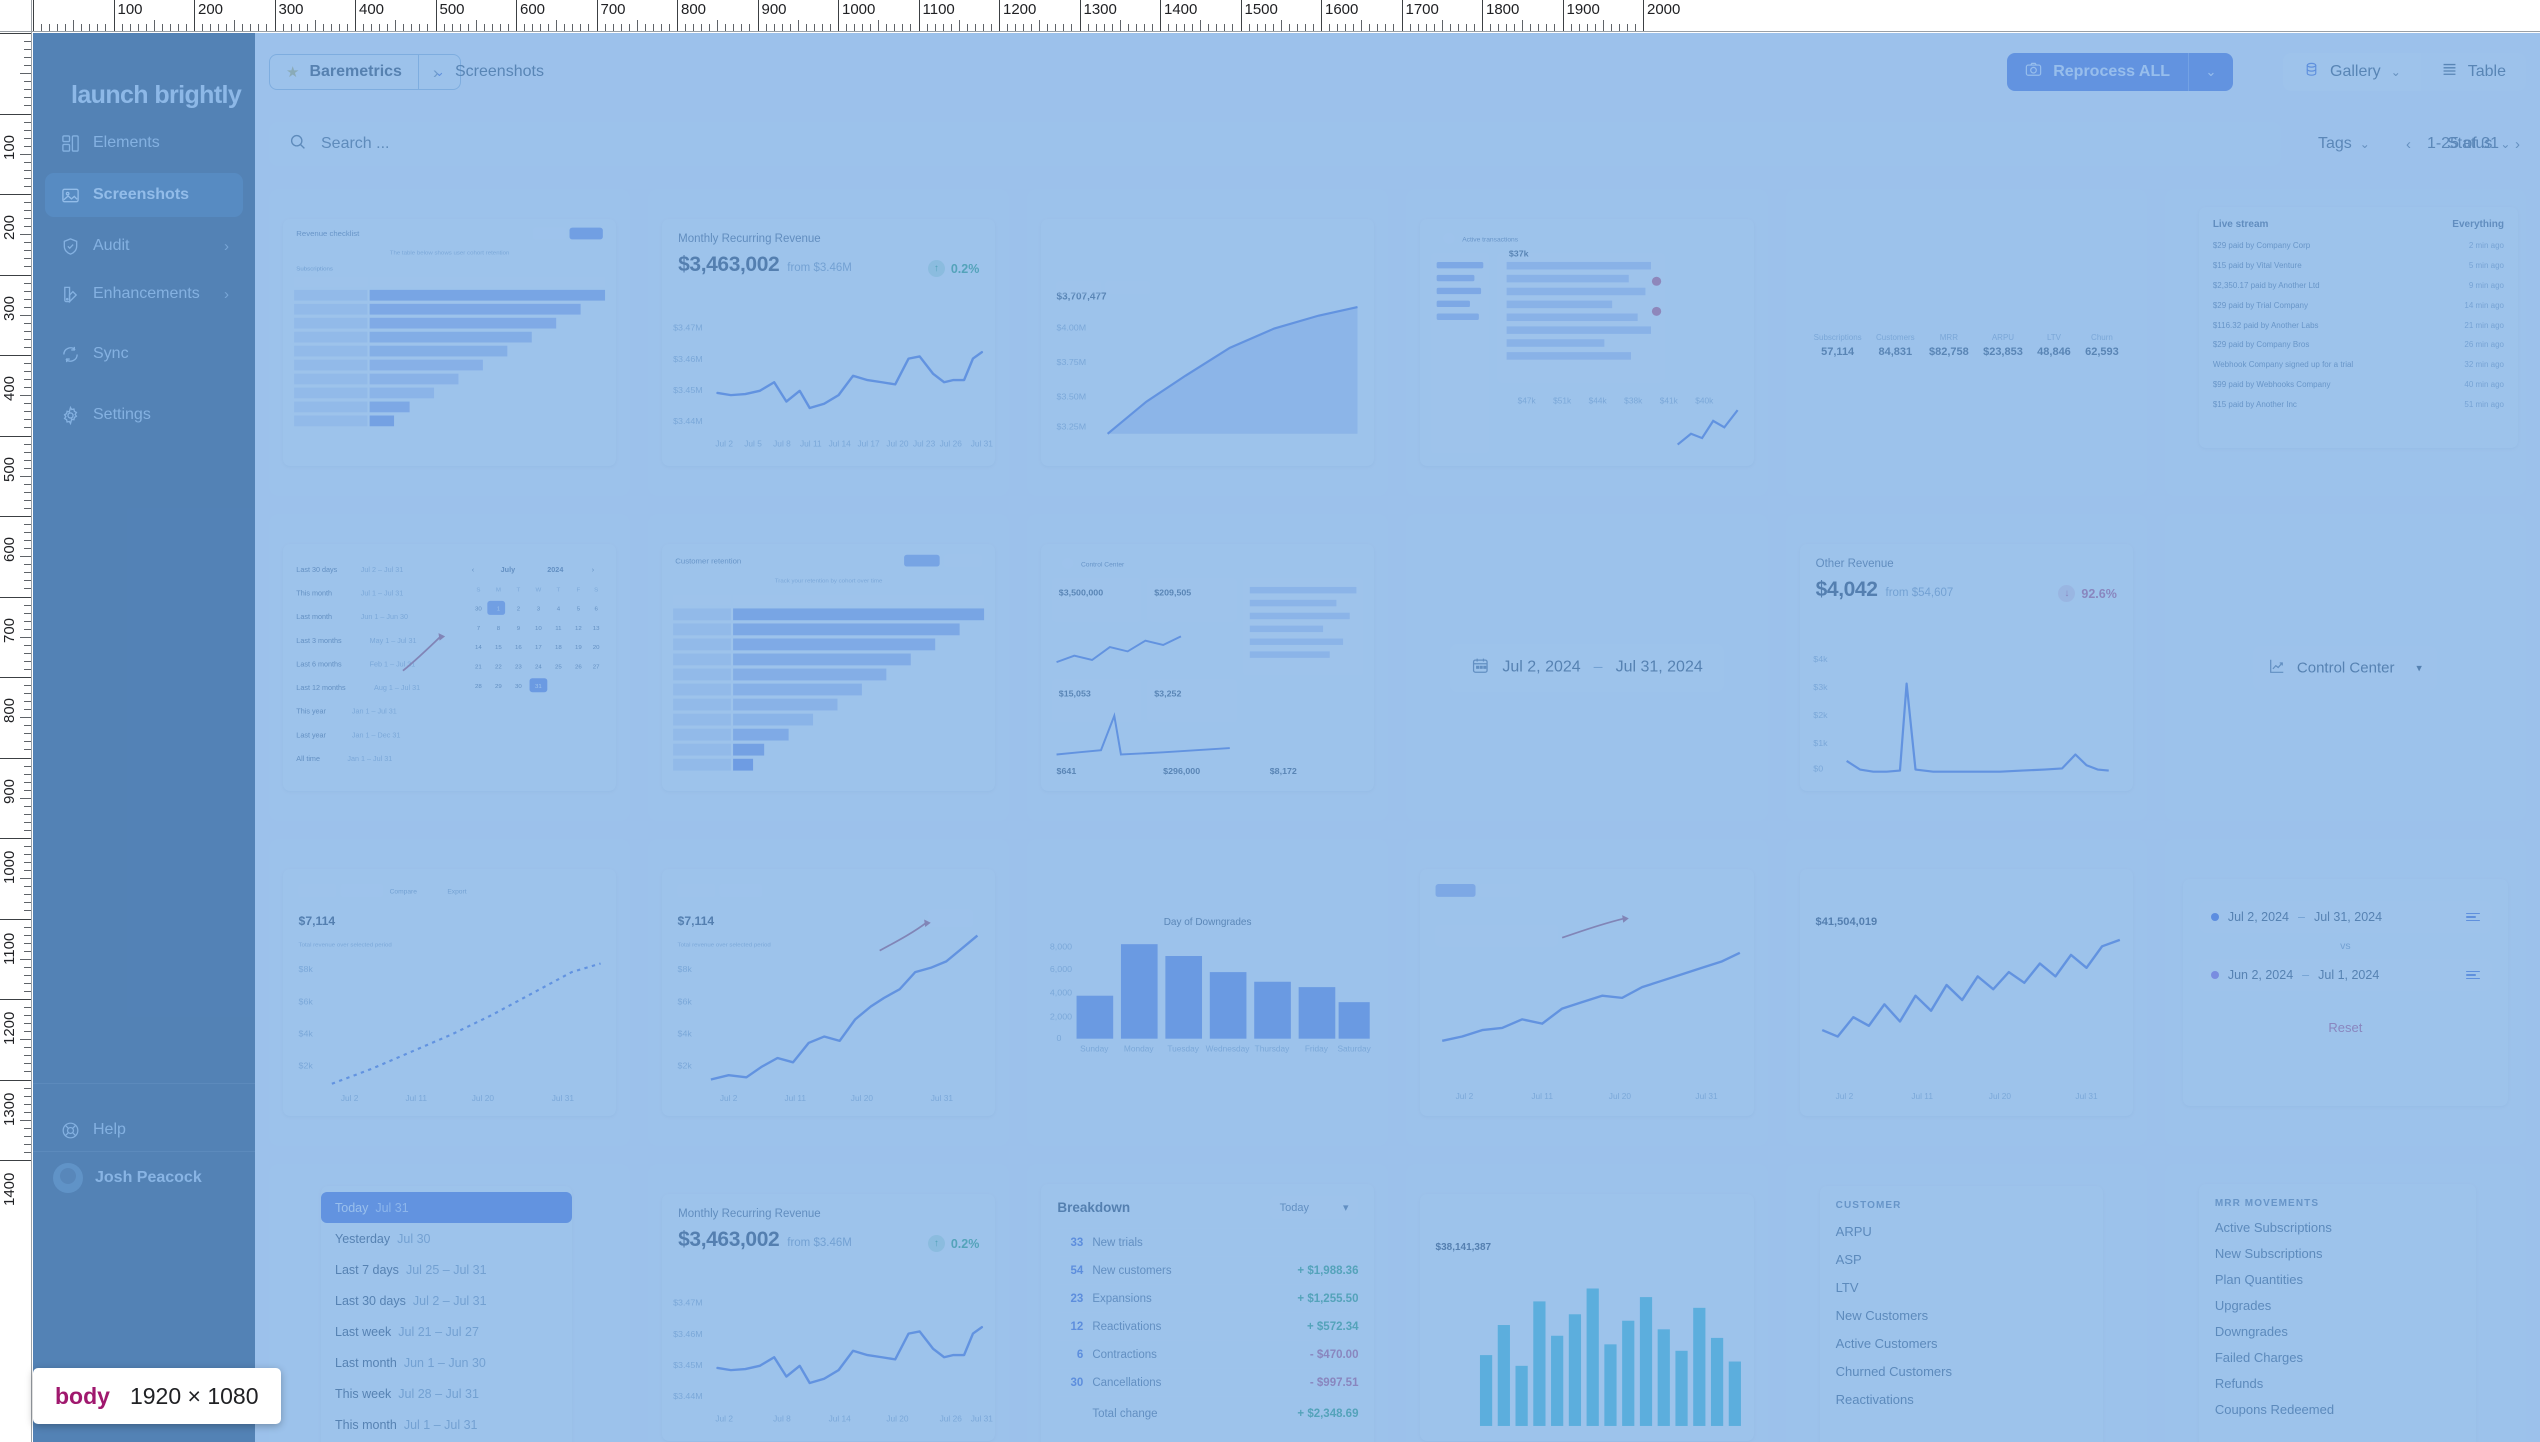 This screenshot has width=2540, height=1442. Describe the element at coordinates (144, 195) in the screenshot. I see `sidebar-item-screenshots: Screenshots` at that location.